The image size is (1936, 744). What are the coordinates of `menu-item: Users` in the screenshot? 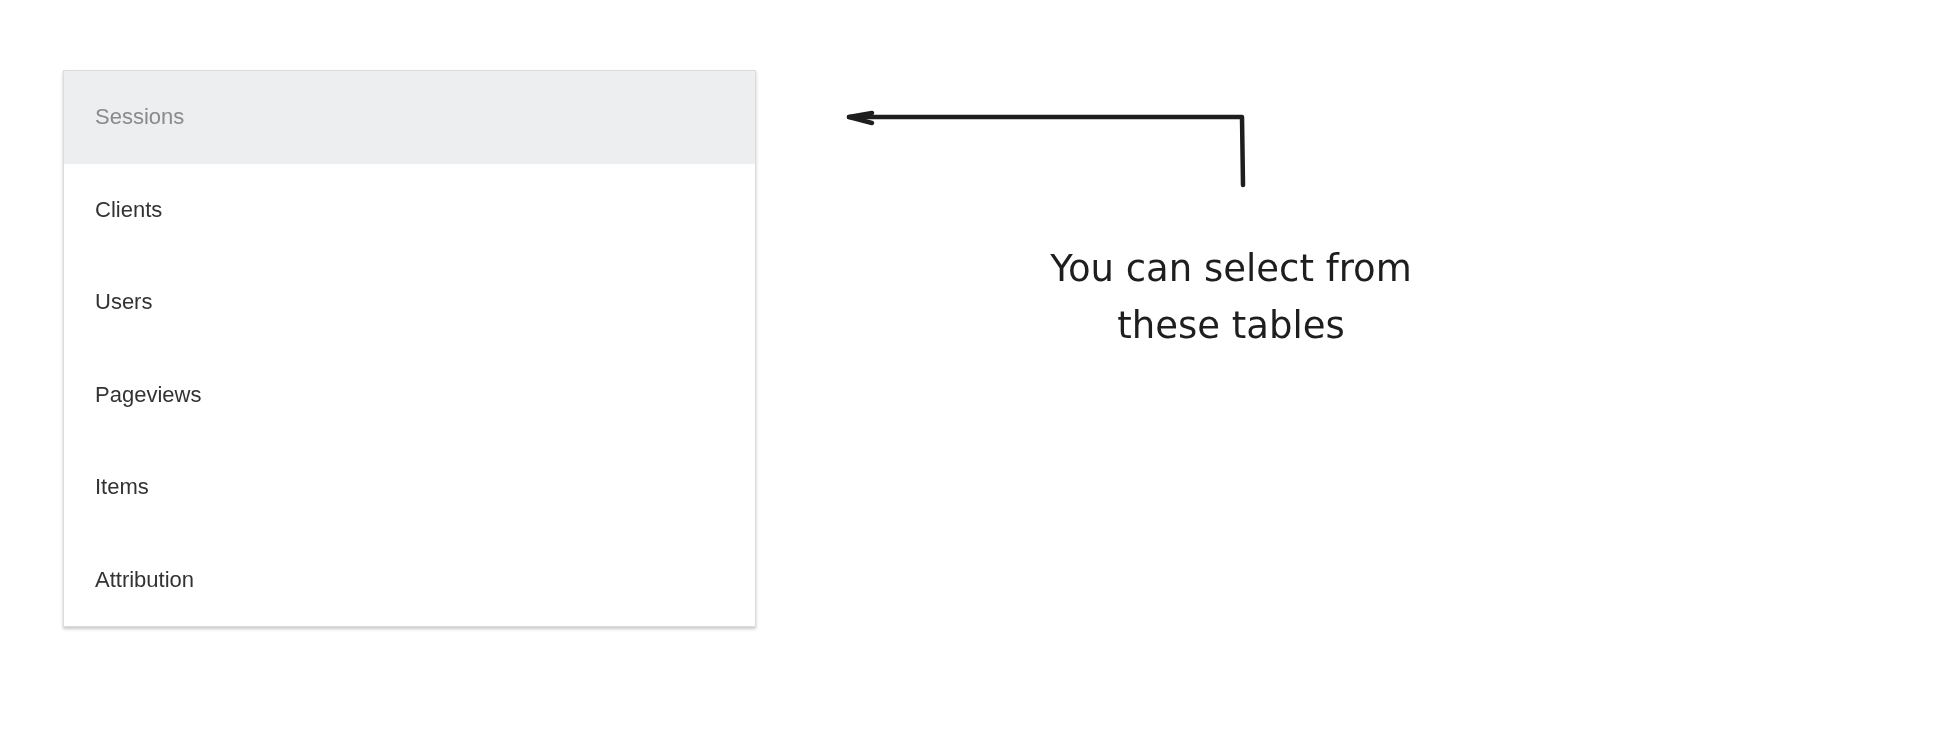 It's located at (409, 302).